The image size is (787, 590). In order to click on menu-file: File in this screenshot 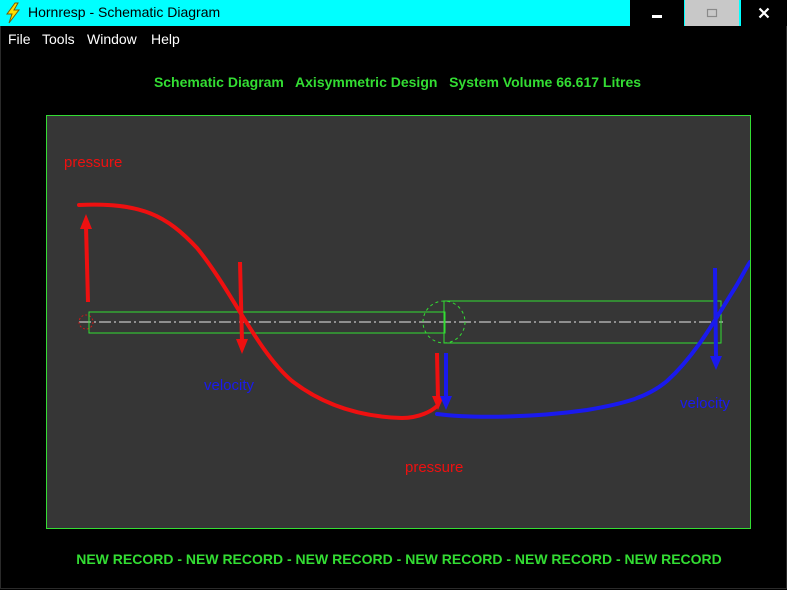, I will do `click(19, 39)`.